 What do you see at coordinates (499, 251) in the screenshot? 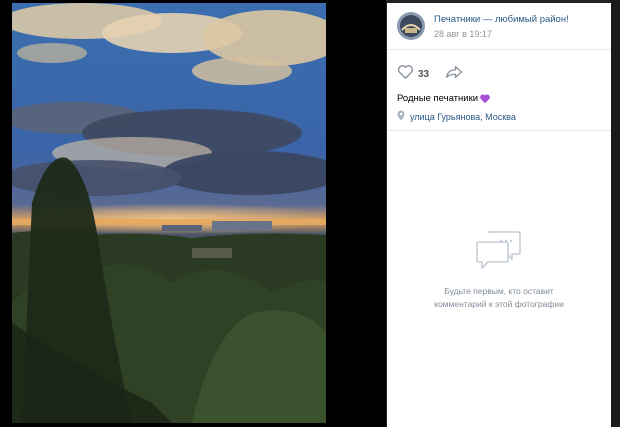
I see `speech-bubbles-icon` at bounding box center [499, 251].